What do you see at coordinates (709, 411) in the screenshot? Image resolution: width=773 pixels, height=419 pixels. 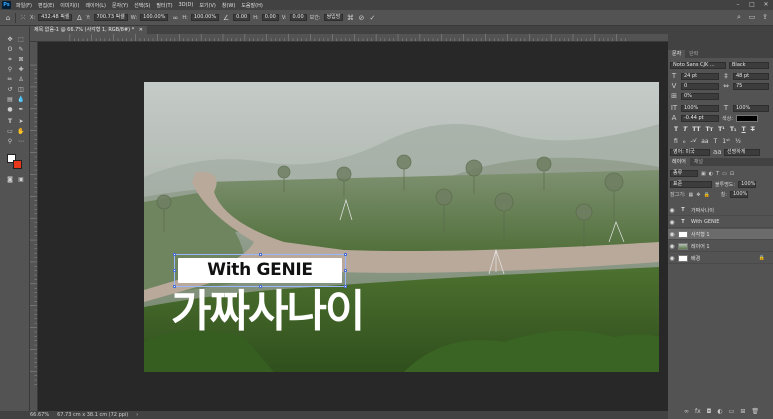 I see `add-mask-icon: ◘` at bounding box center [709, 411].